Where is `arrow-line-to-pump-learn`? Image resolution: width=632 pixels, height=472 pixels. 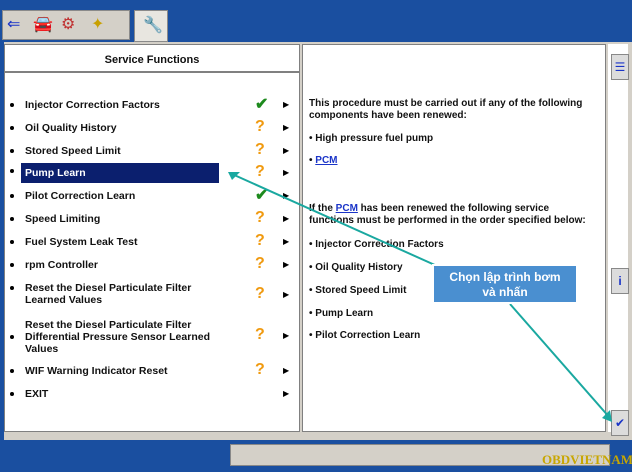 arrow-line-to-pump-learn is located at coordinates (339, 222).